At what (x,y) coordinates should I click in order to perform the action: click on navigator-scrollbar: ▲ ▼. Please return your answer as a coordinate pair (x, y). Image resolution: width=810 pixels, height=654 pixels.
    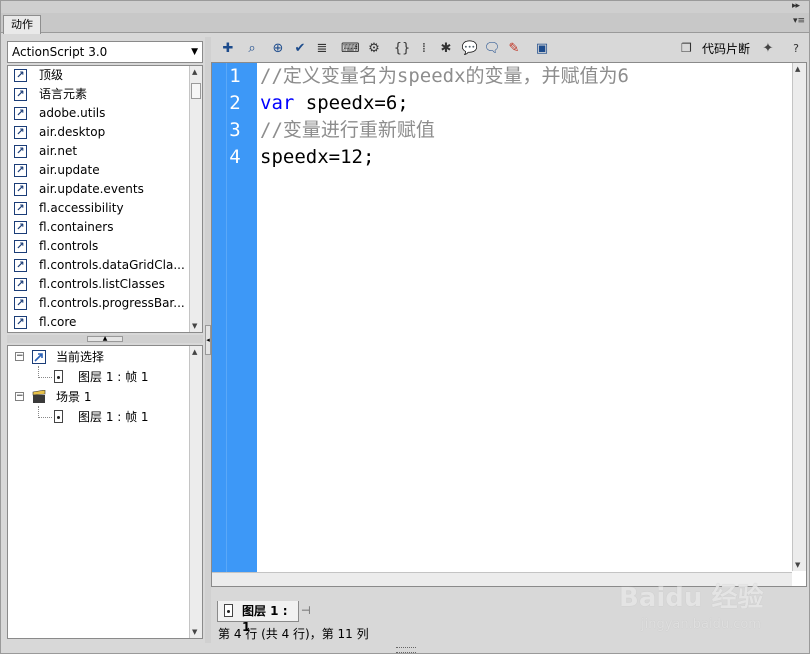
    Looking at the image, I should click on (195, 492).